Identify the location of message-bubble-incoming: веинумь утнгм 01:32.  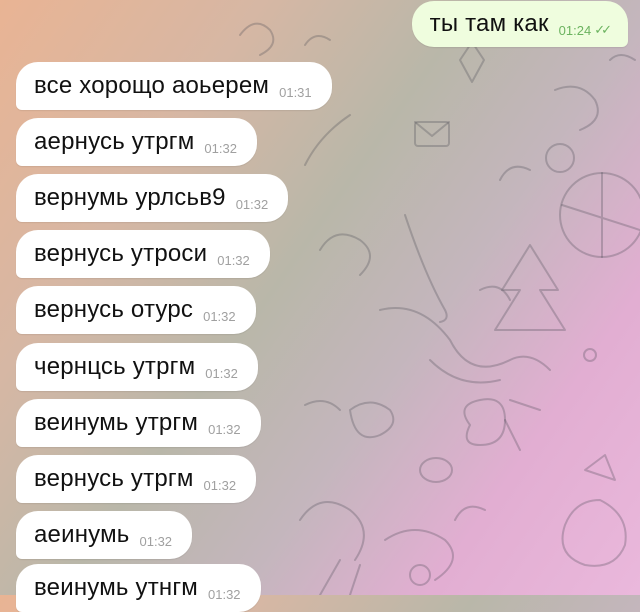
(138, 588).